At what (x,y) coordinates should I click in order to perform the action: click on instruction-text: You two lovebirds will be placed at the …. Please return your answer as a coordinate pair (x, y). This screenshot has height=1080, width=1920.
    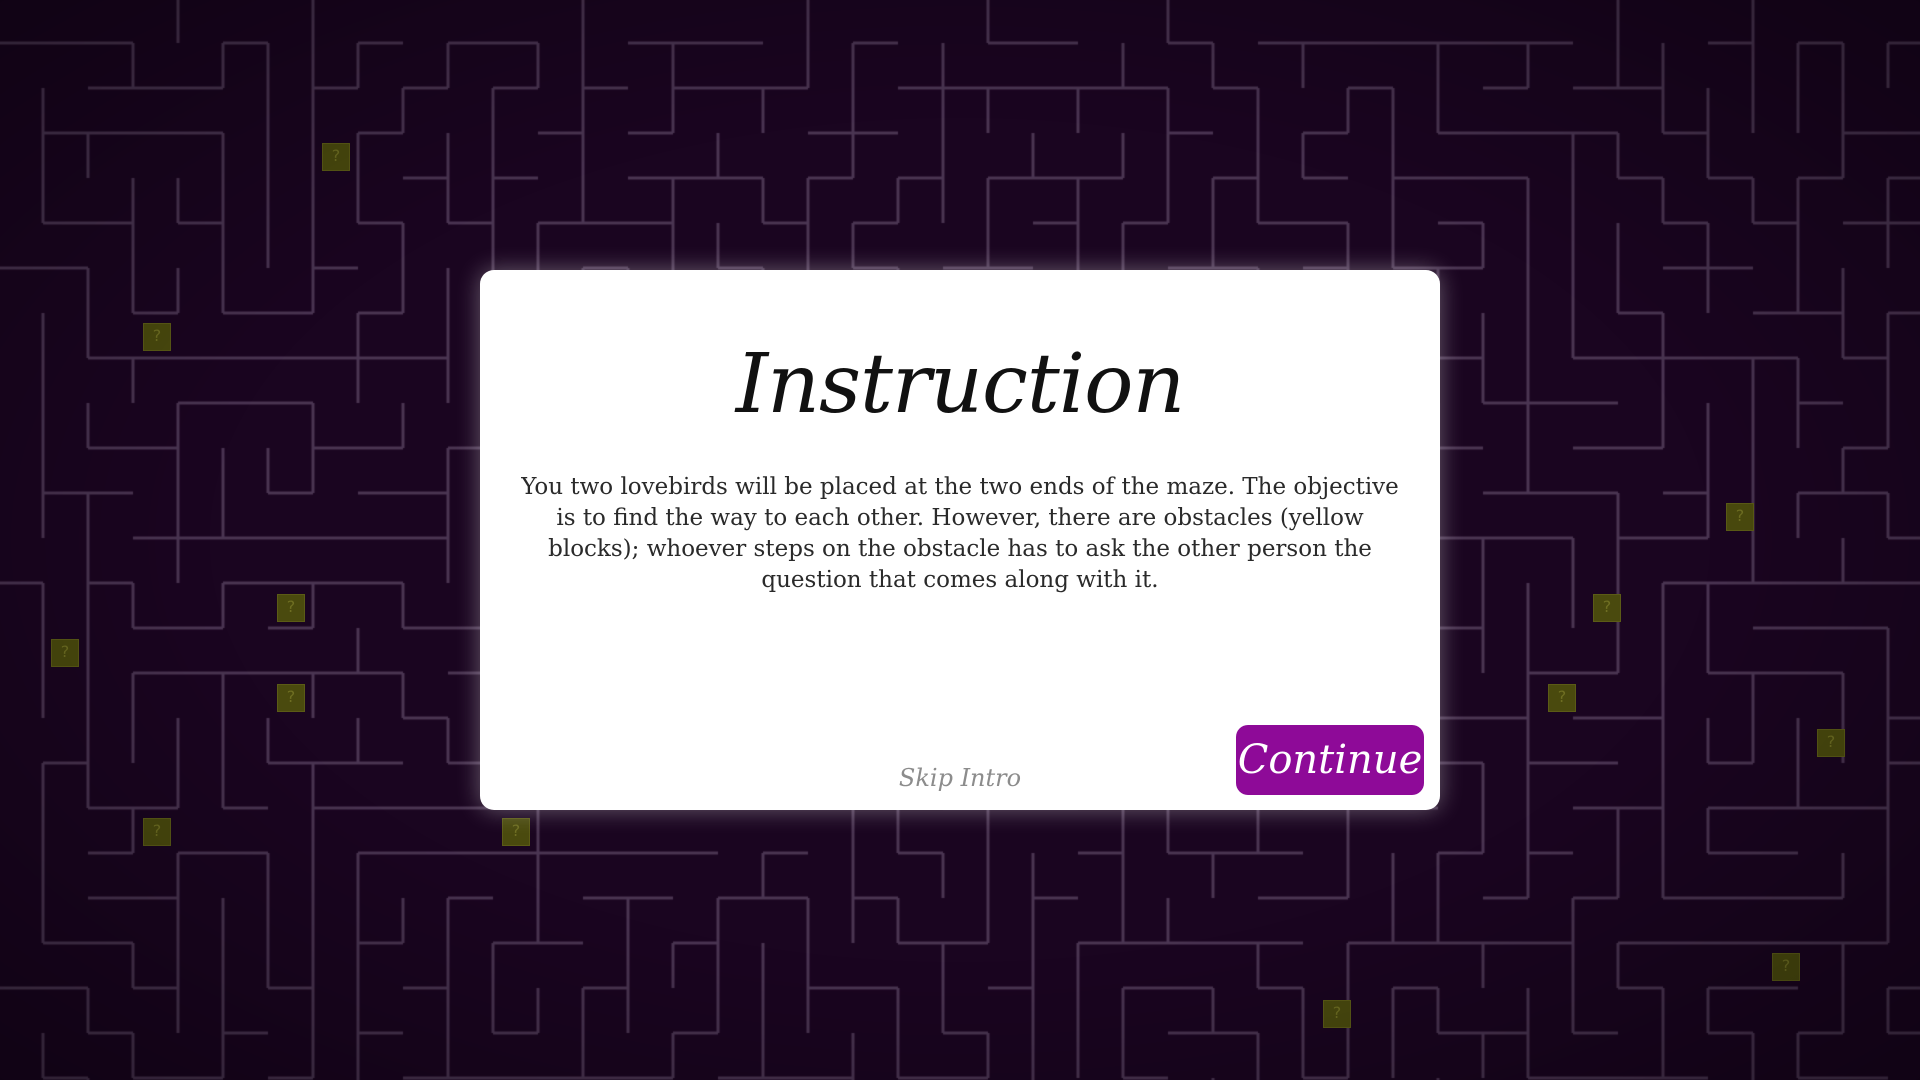
    Looking at the image, I should click on (960, 533).